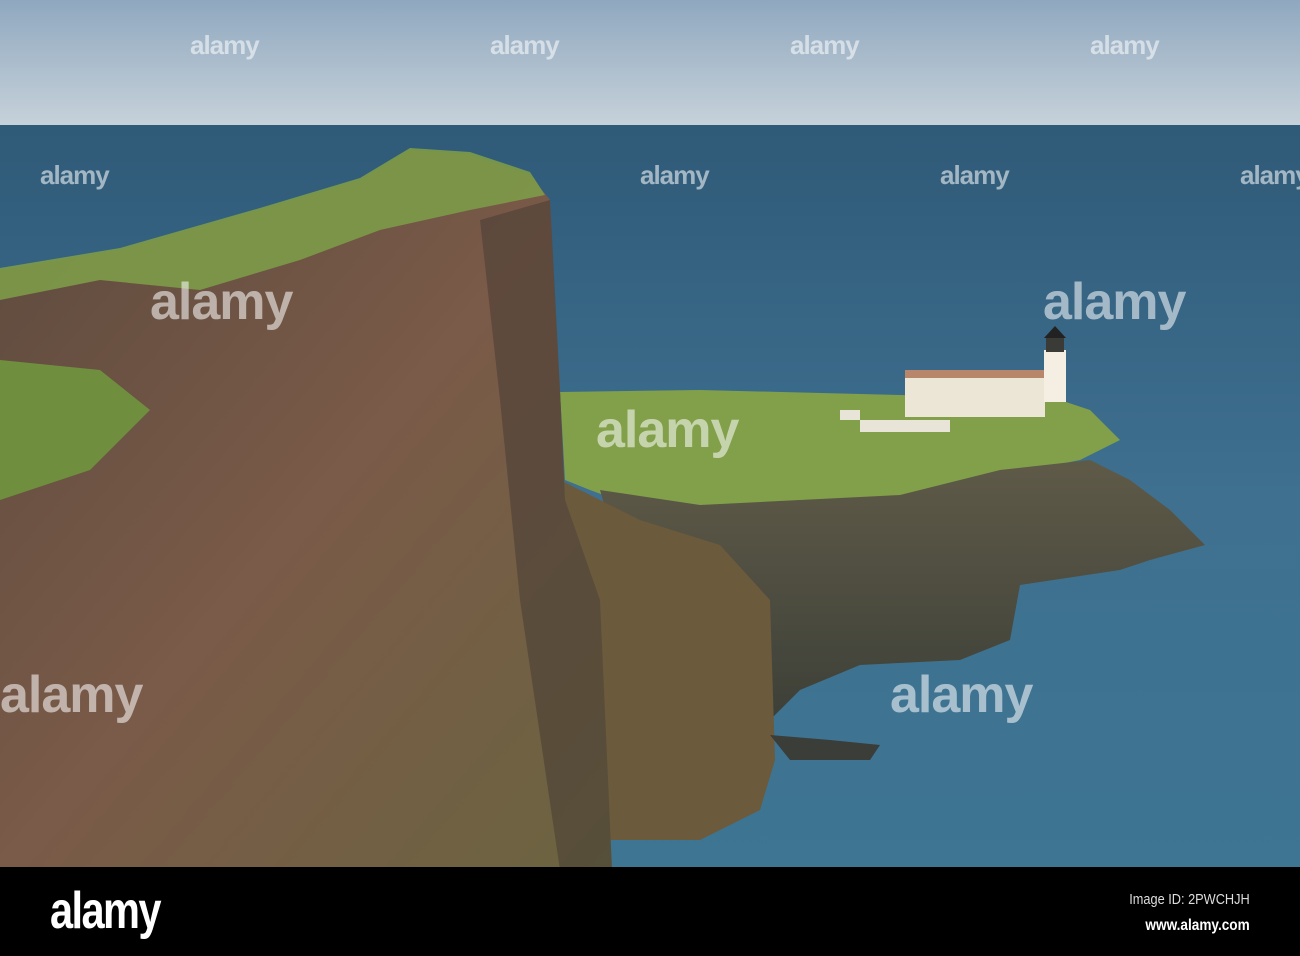 The height and width of the screenshot is (956, 1300). What do you see at coordinates (106, 911) in the screenshot?
I see `alamy-logo: alamy` at bounding box center [106, 911].